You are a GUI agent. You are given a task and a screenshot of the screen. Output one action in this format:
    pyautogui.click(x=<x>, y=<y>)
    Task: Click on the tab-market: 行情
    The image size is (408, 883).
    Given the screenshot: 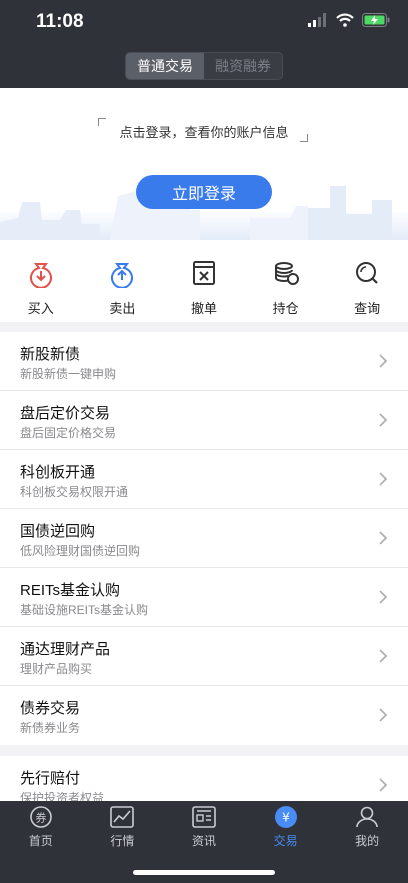 What is the action you would take?
    pyautogui.click(x=123, y=826)
    